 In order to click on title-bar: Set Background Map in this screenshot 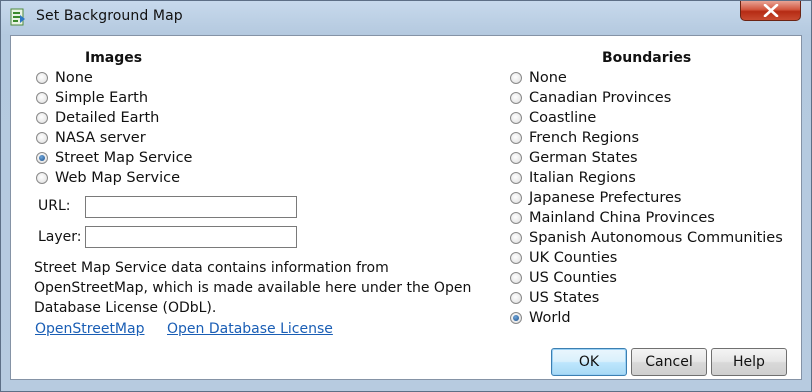, I will do `click(406, 17)`.